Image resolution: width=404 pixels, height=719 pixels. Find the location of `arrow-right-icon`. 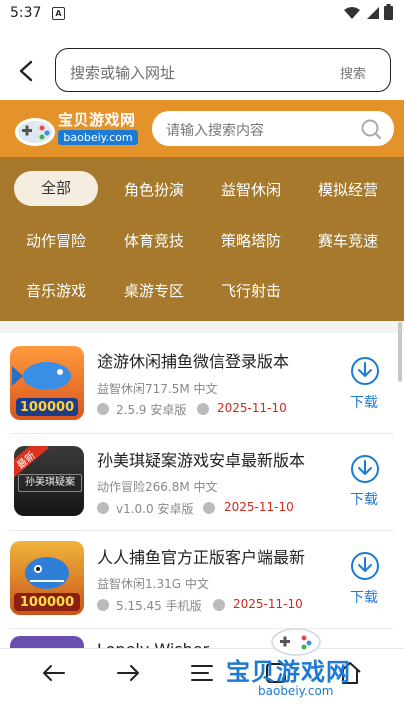

arrow-right-icon is located at coordinates (128, 673).